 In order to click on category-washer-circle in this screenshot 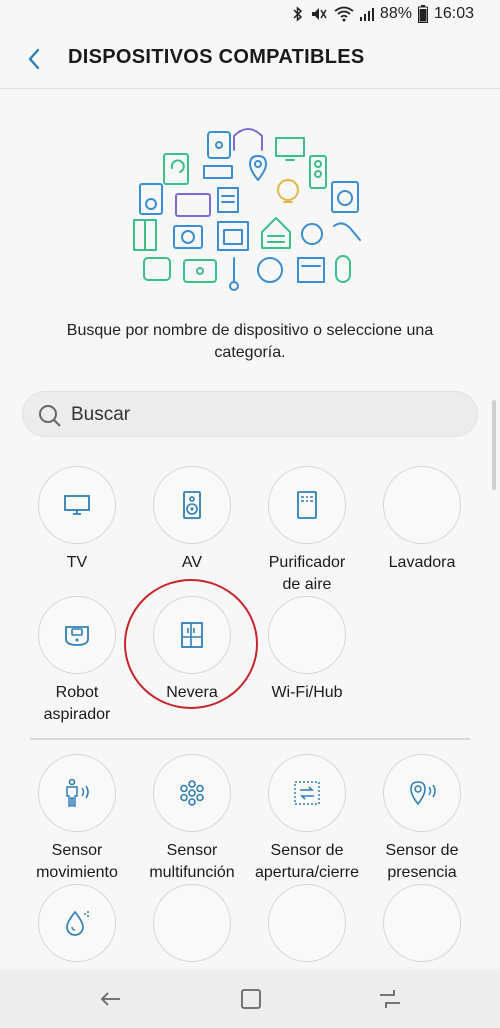, I will do `click(422, 505)`.